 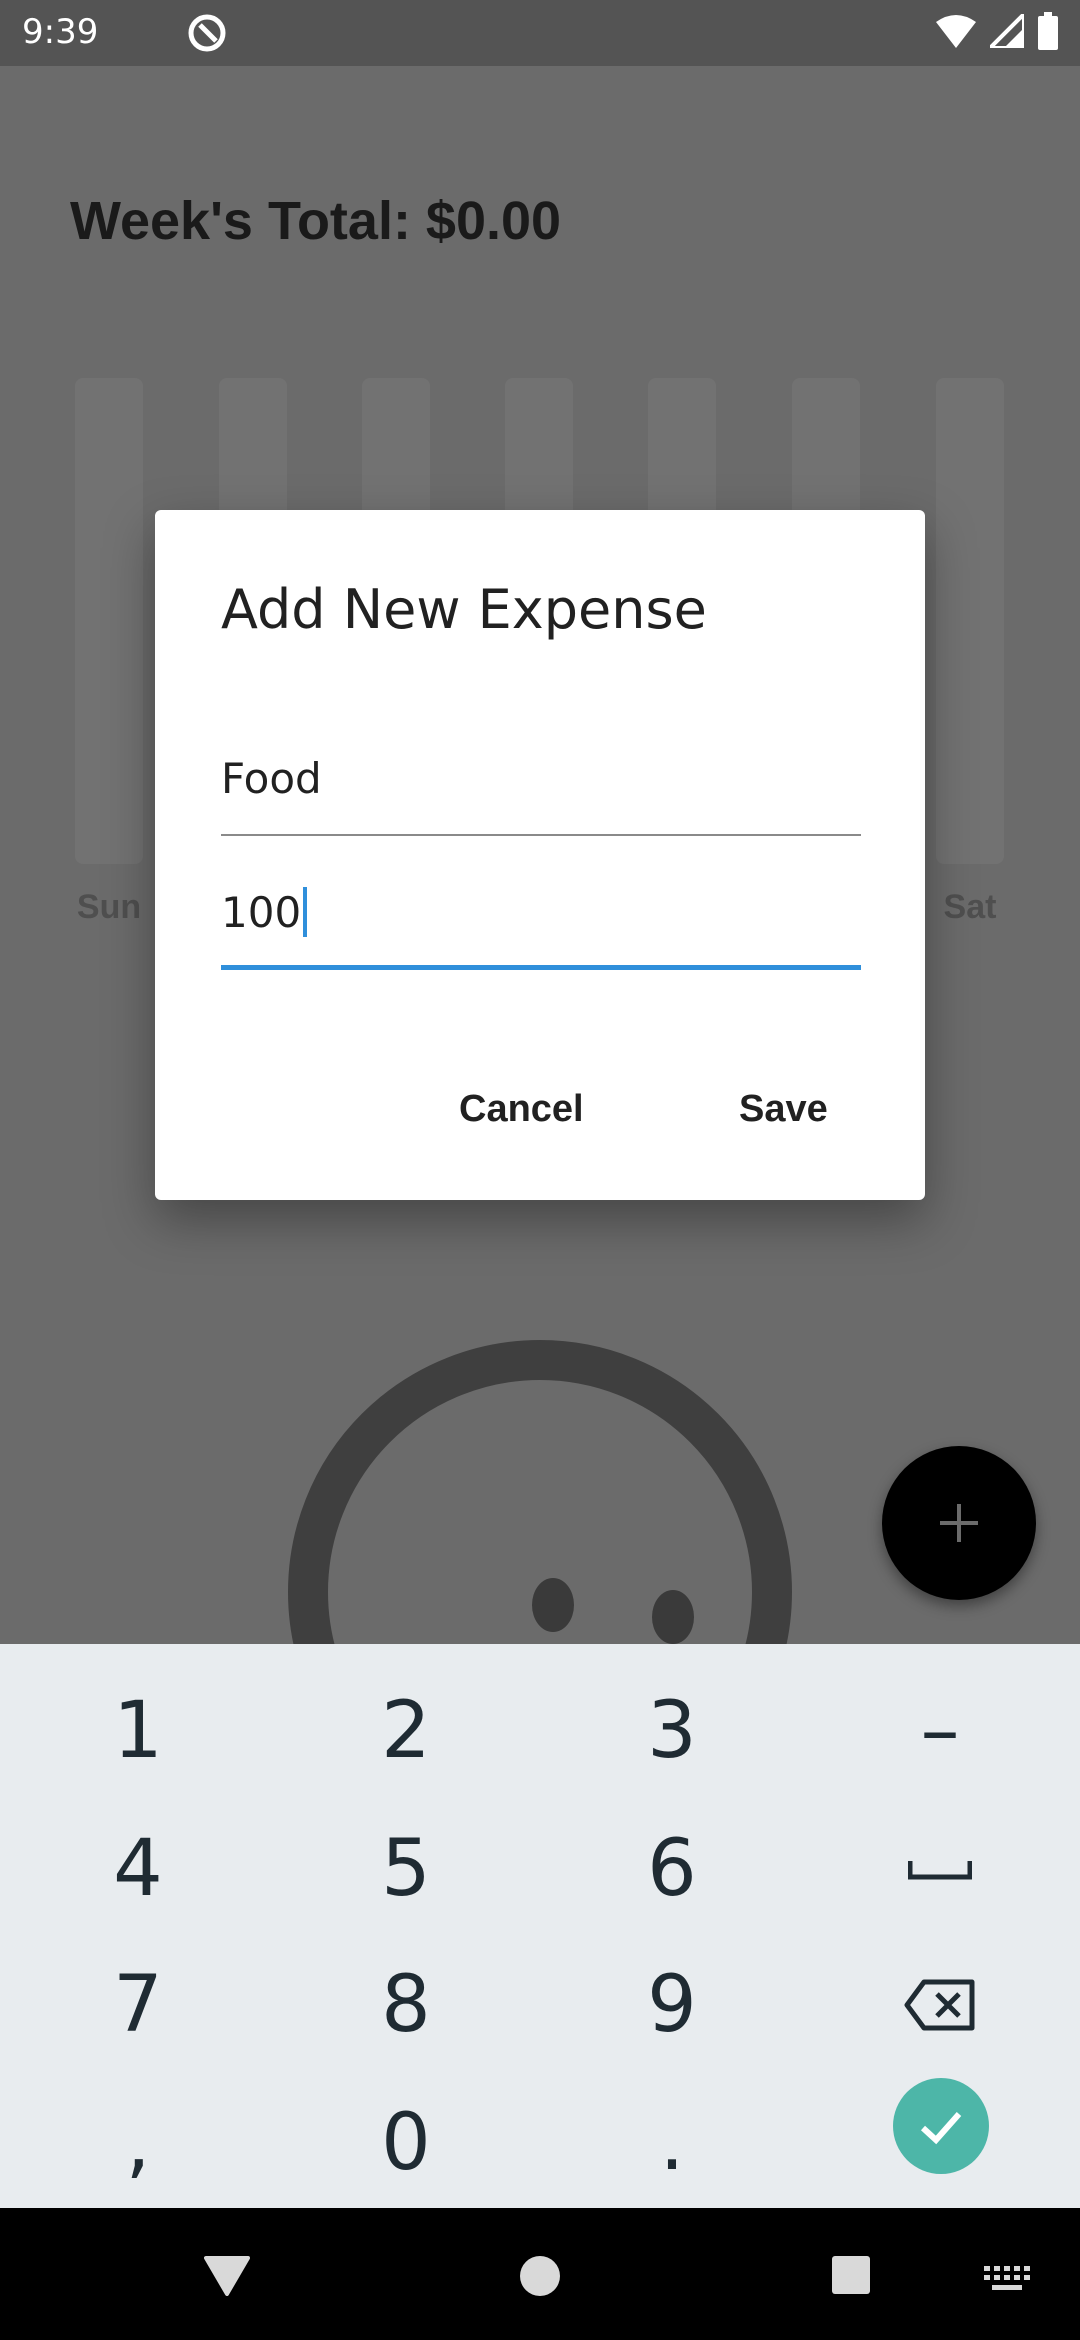 I want to click on checkmark-icon, so click(x=941, y=2128).